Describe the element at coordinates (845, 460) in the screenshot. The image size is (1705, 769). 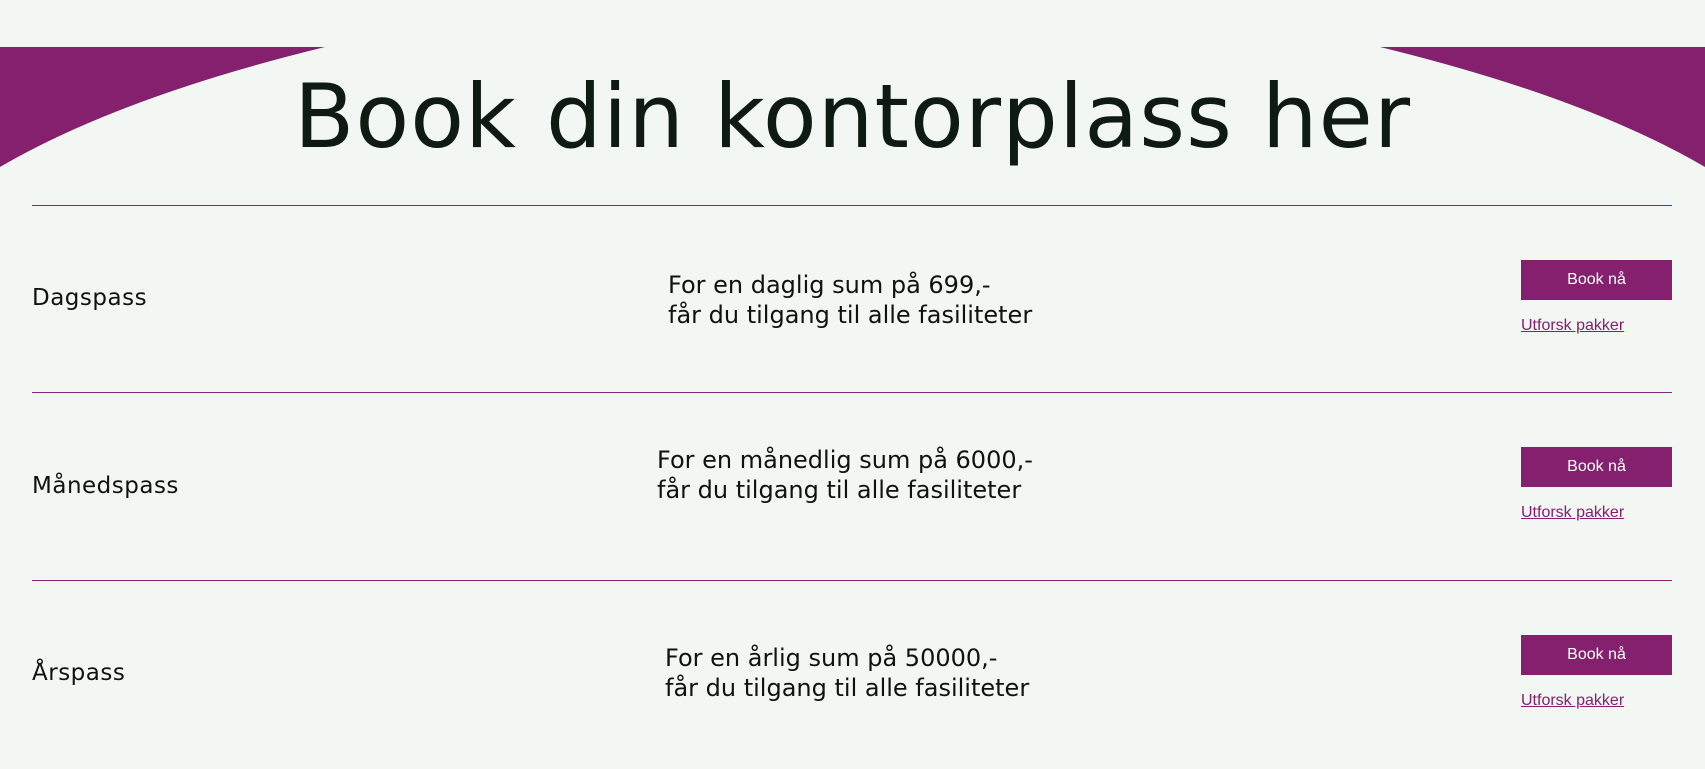
I see `pass-description-line: For en månedlig sum på 6000,-` at that location.